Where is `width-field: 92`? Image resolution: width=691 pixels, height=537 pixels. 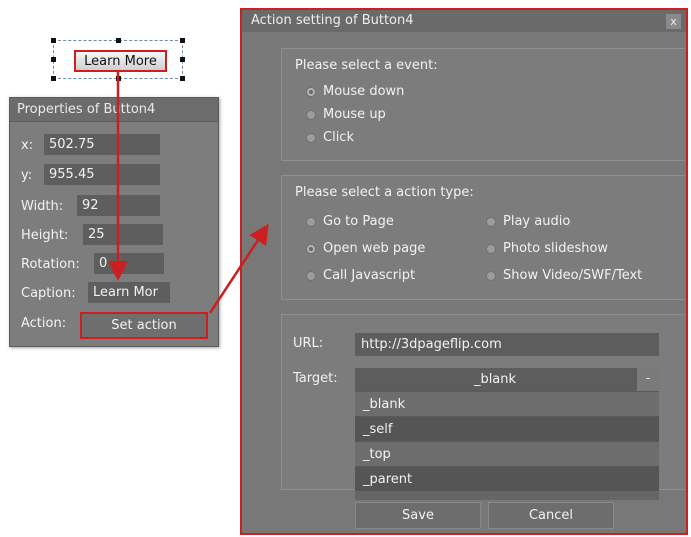
width-field: 92 is located at coordinates (118, 205).